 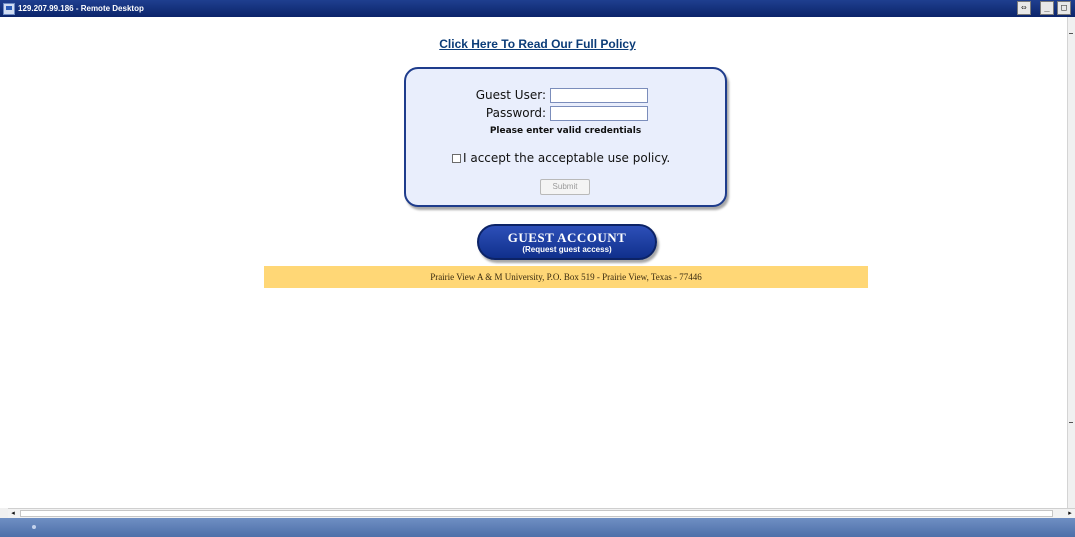 I want to click on submit-button: Submit, so click(x=565, y=187).